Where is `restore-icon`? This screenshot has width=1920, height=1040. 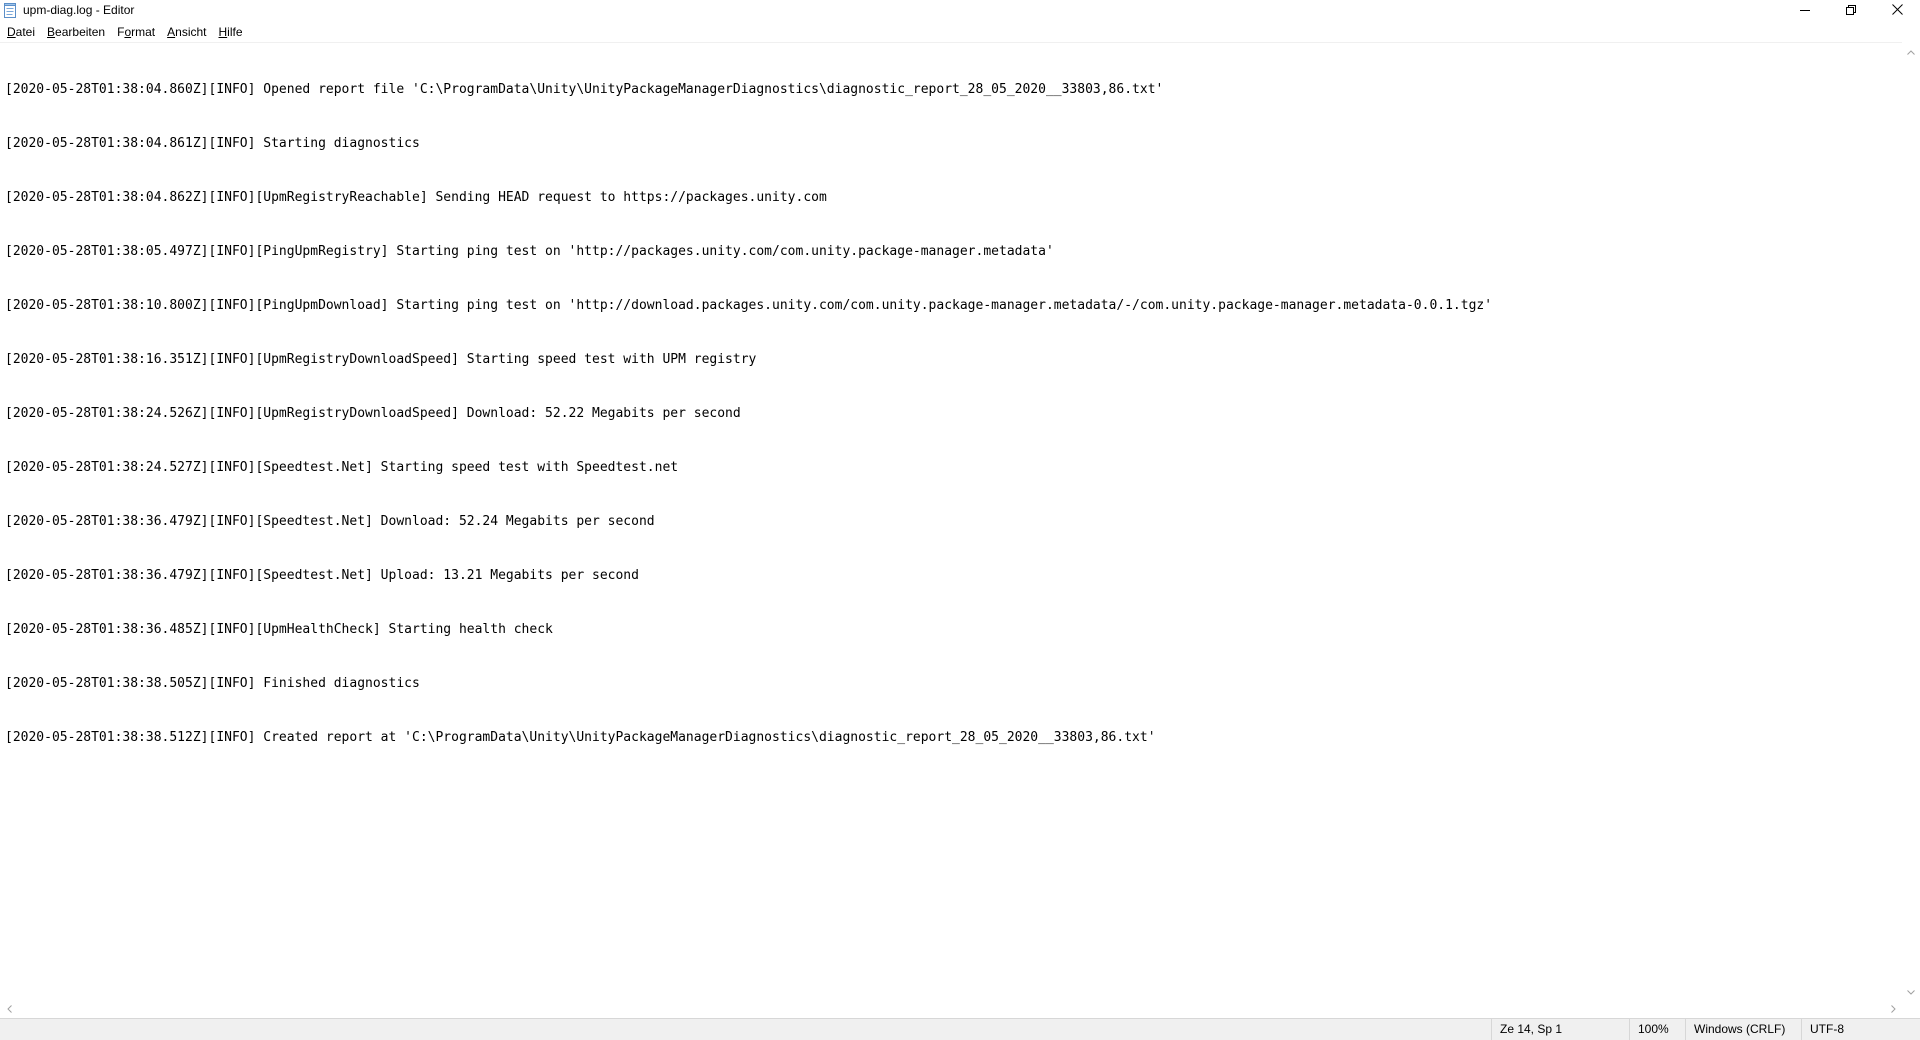
restore-icon is located at coordinates (1851, 11).